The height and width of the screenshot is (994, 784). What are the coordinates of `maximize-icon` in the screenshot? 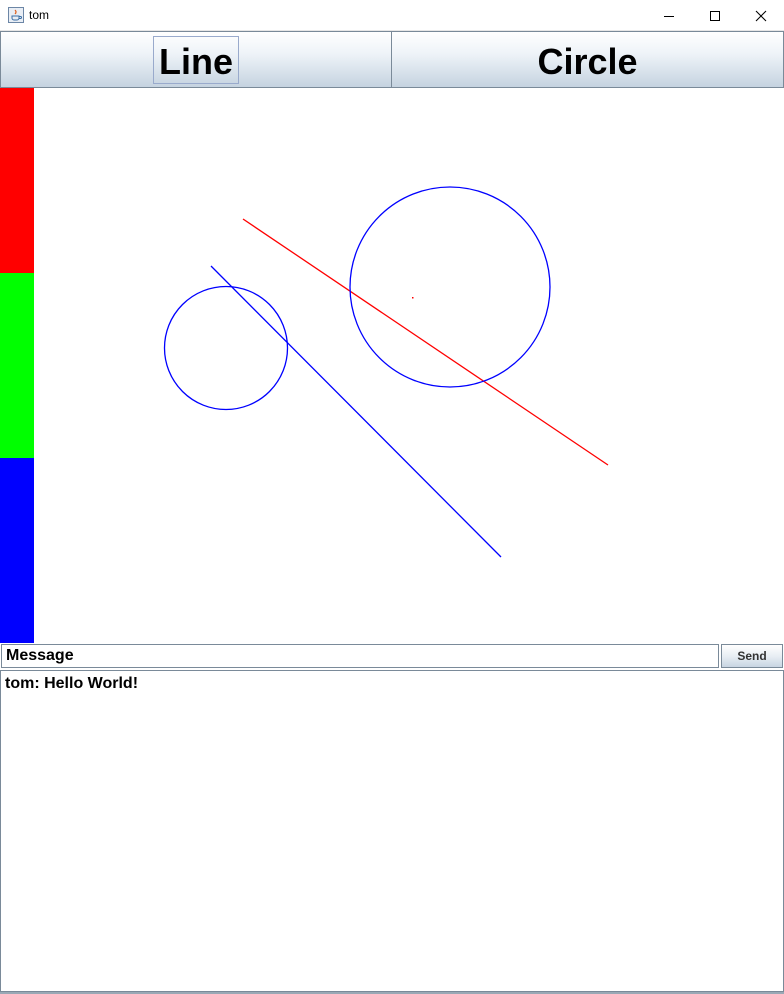 It's located at (715, 15).